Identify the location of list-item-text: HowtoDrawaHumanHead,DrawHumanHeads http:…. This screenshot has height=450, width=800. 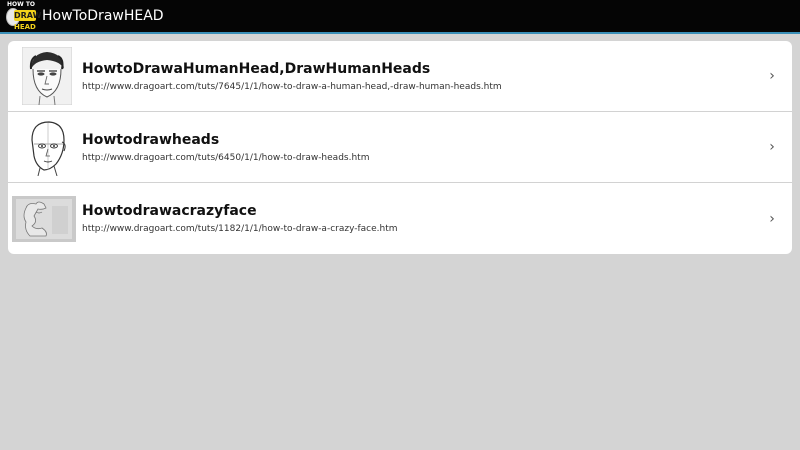
(422, 76).